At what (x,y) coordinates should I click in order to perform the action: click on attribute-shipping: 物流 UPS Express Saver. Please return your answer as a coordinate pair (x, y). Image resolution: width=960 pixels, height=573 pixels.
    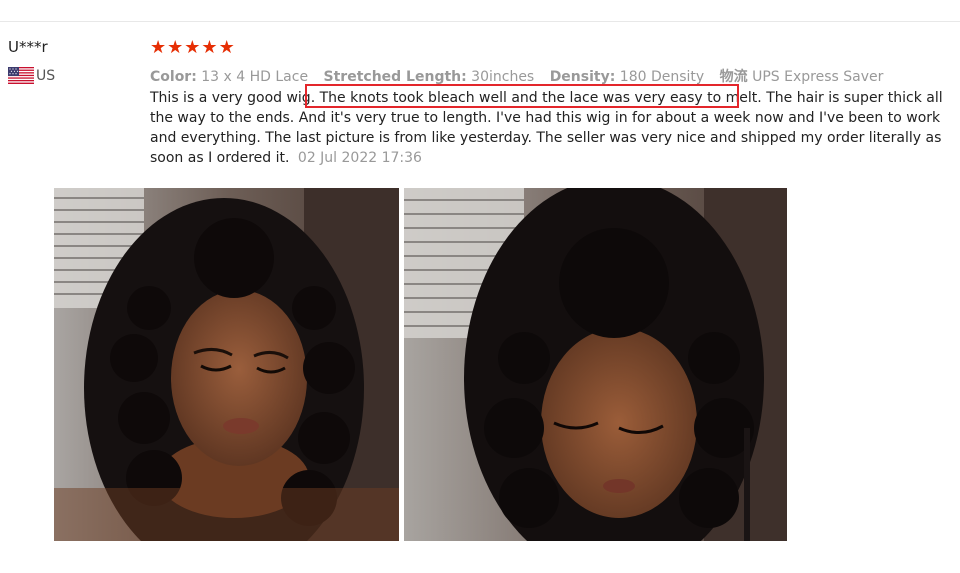
    Looking at the image, I should click on (802, 77).